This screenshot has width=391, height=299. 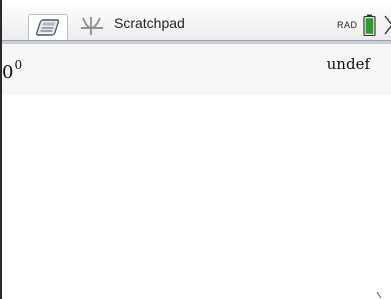 I want to click on expression: 00, so click(x=12, y=70).